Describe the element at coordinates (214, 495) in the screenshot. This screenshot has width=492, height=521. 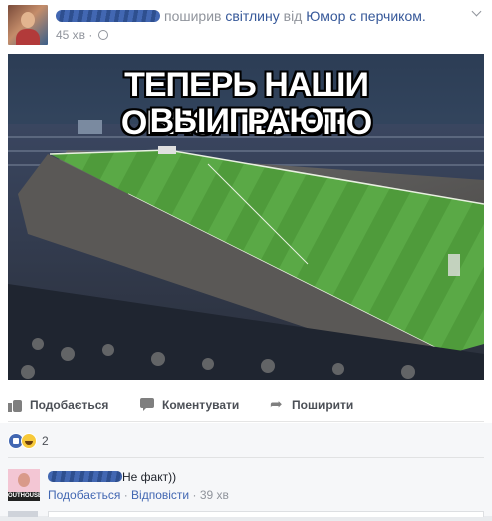
I see `comment-time: 39 хв` at that location.